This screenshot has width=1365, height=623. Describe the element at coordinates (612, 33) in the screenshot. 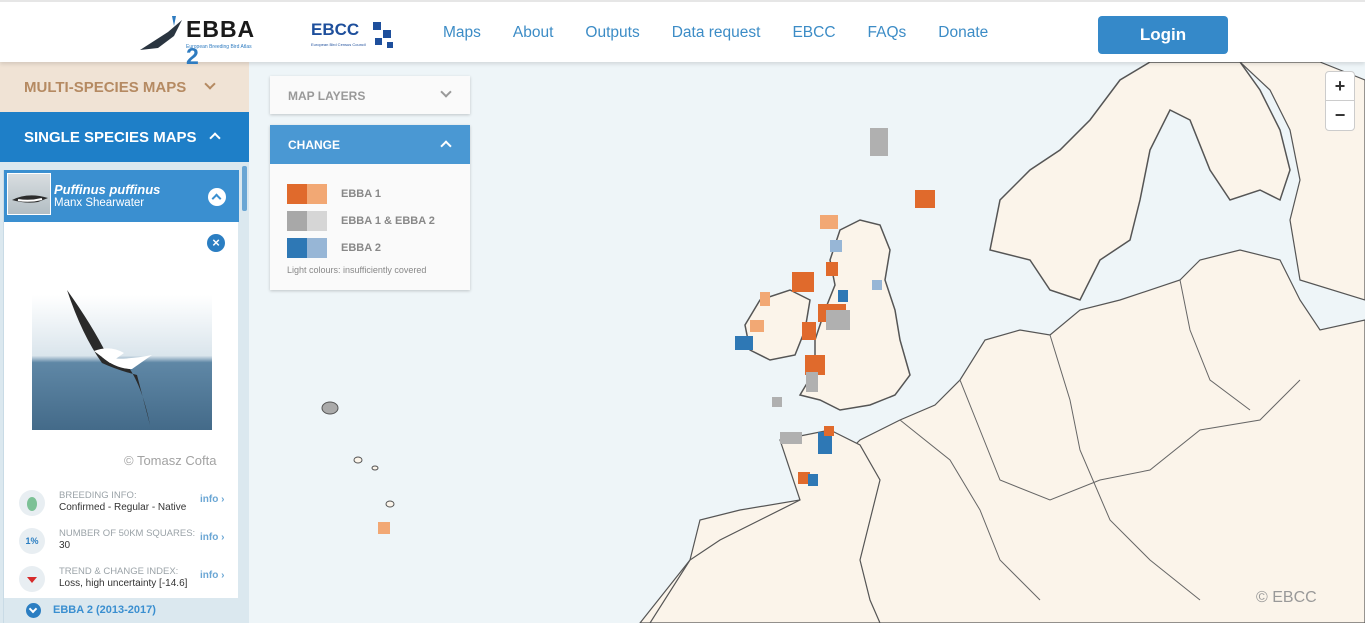

I see `nav-outputs: Outputs` at that location.